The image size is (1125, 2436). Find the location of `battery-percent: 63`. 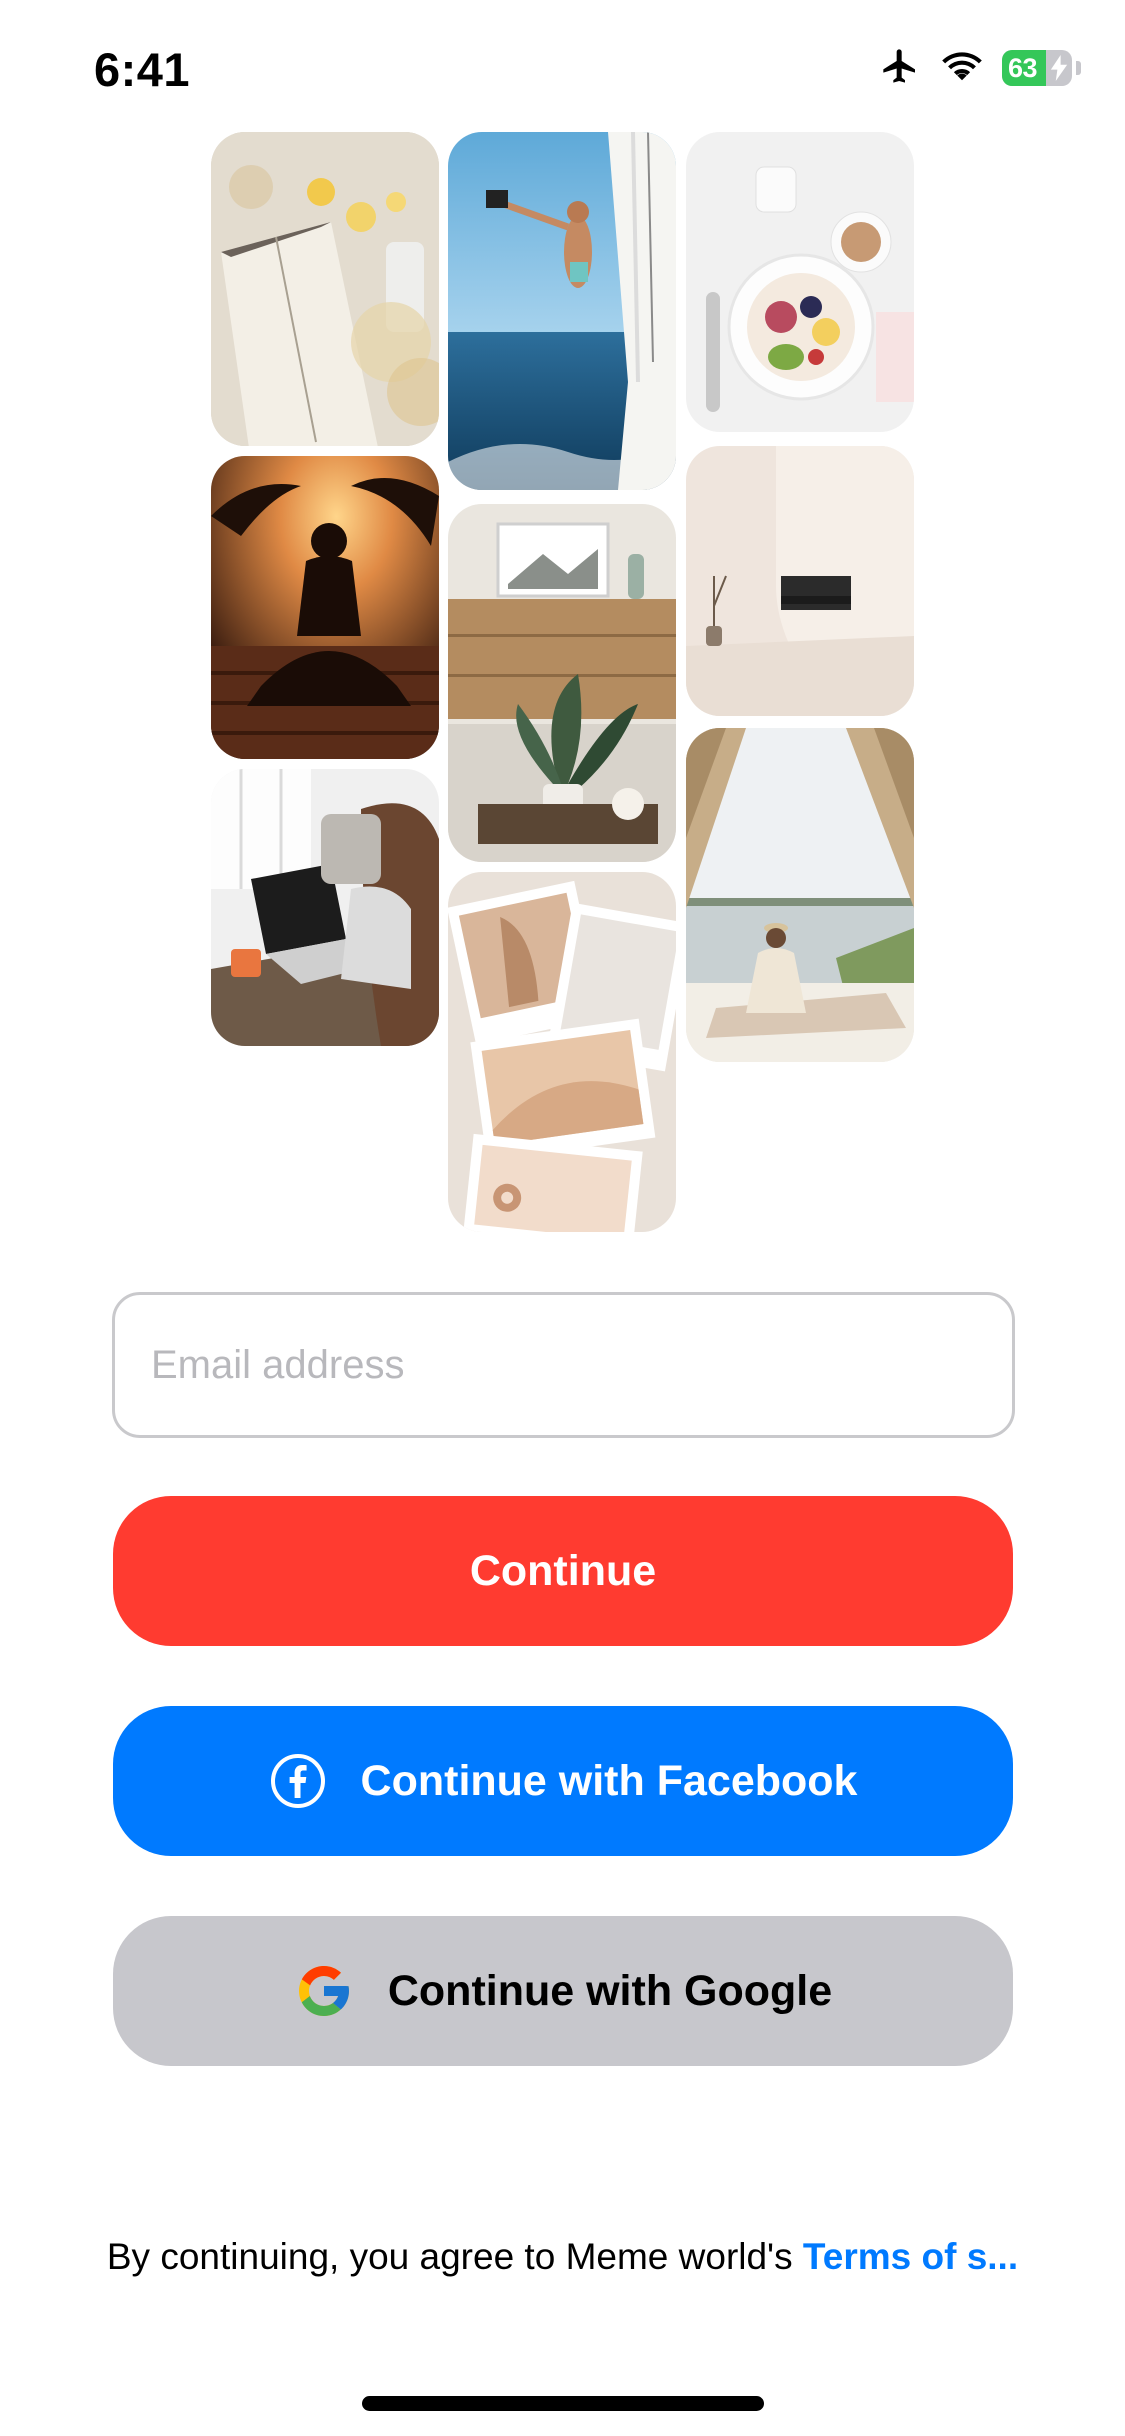

battery-percent: 63 is located at coordinates (1023, 67).